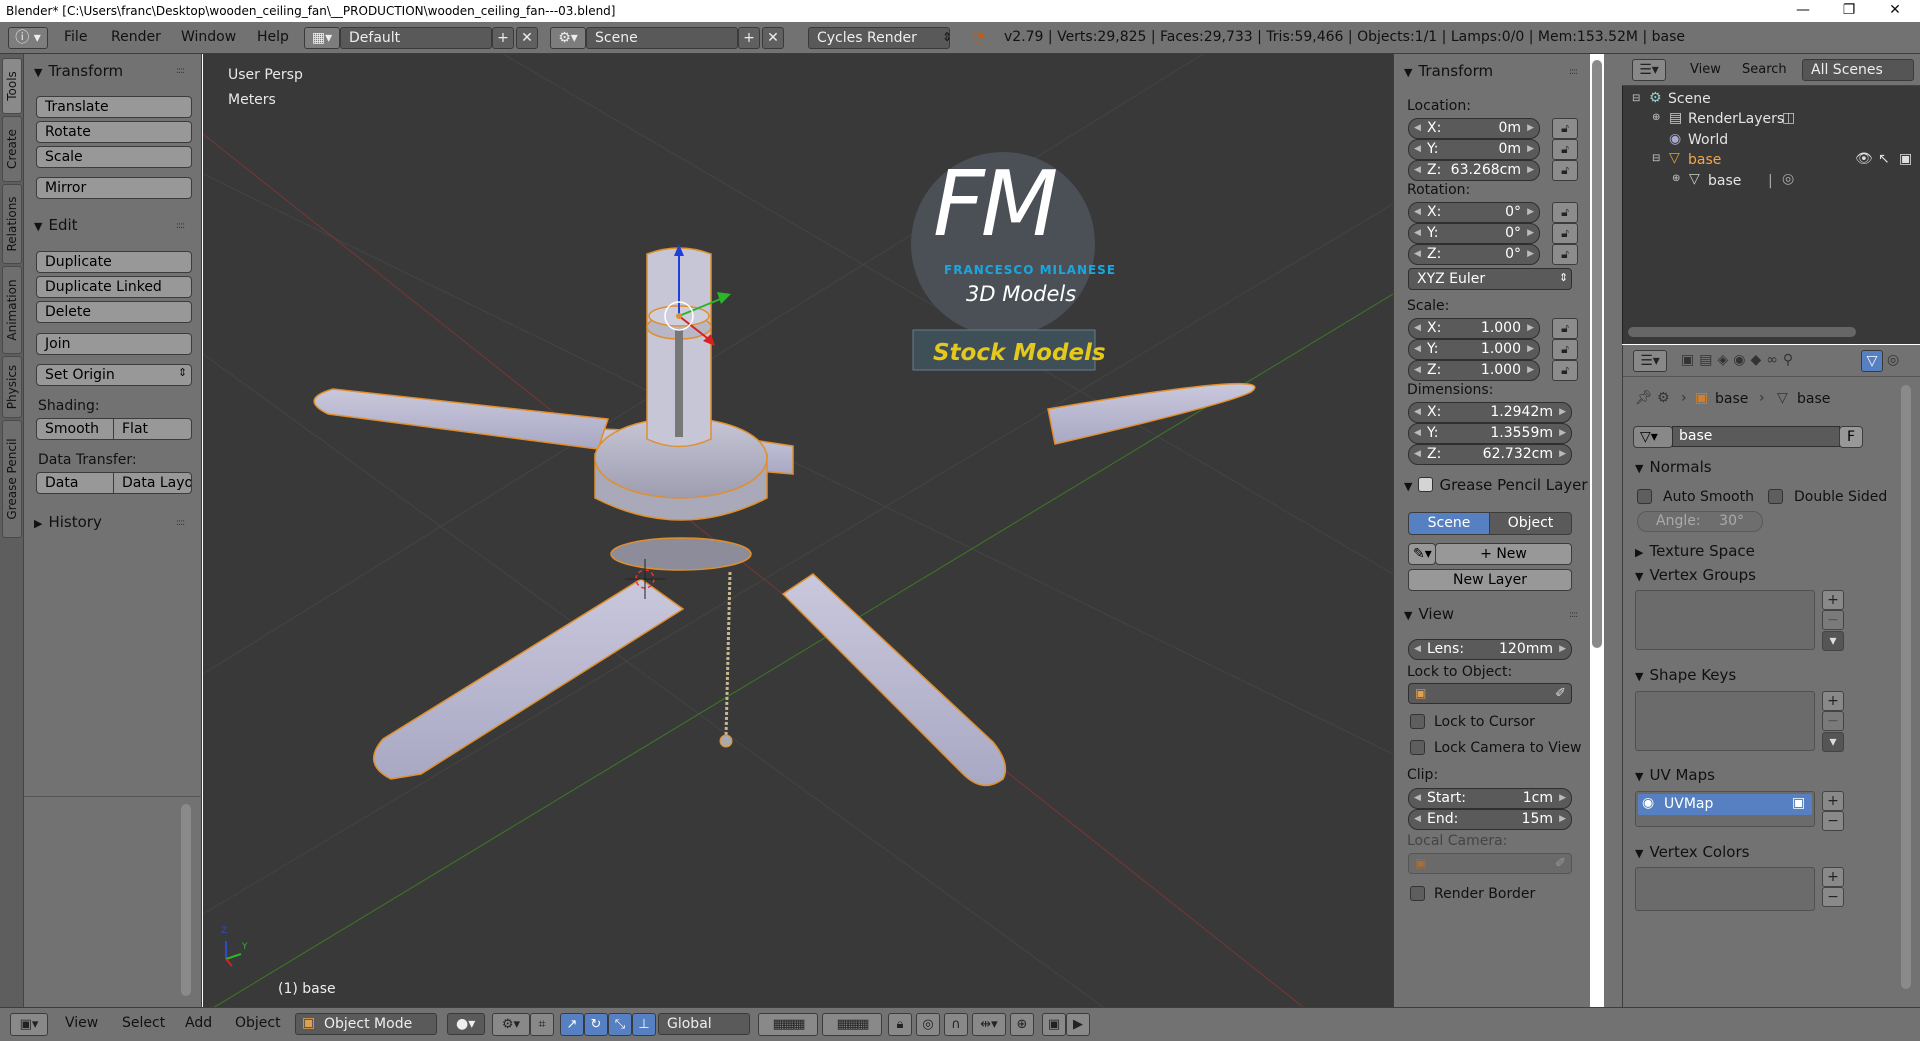  I want to click on outliner-view-menu: View, so click(1705, 69).